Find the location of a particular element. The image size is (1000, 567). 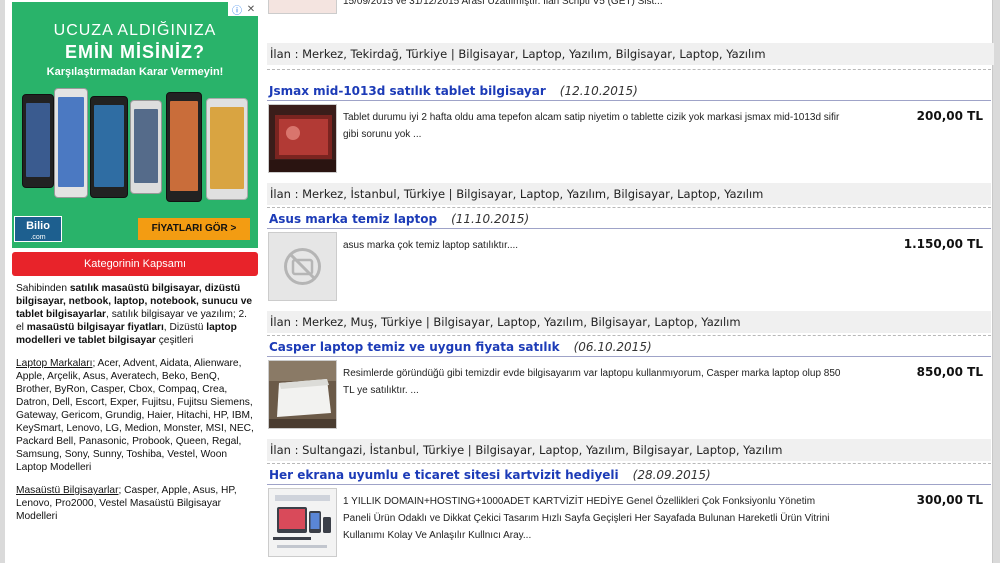

category-intro-text-4: çeşitleri is located at coordinates (174, 340).